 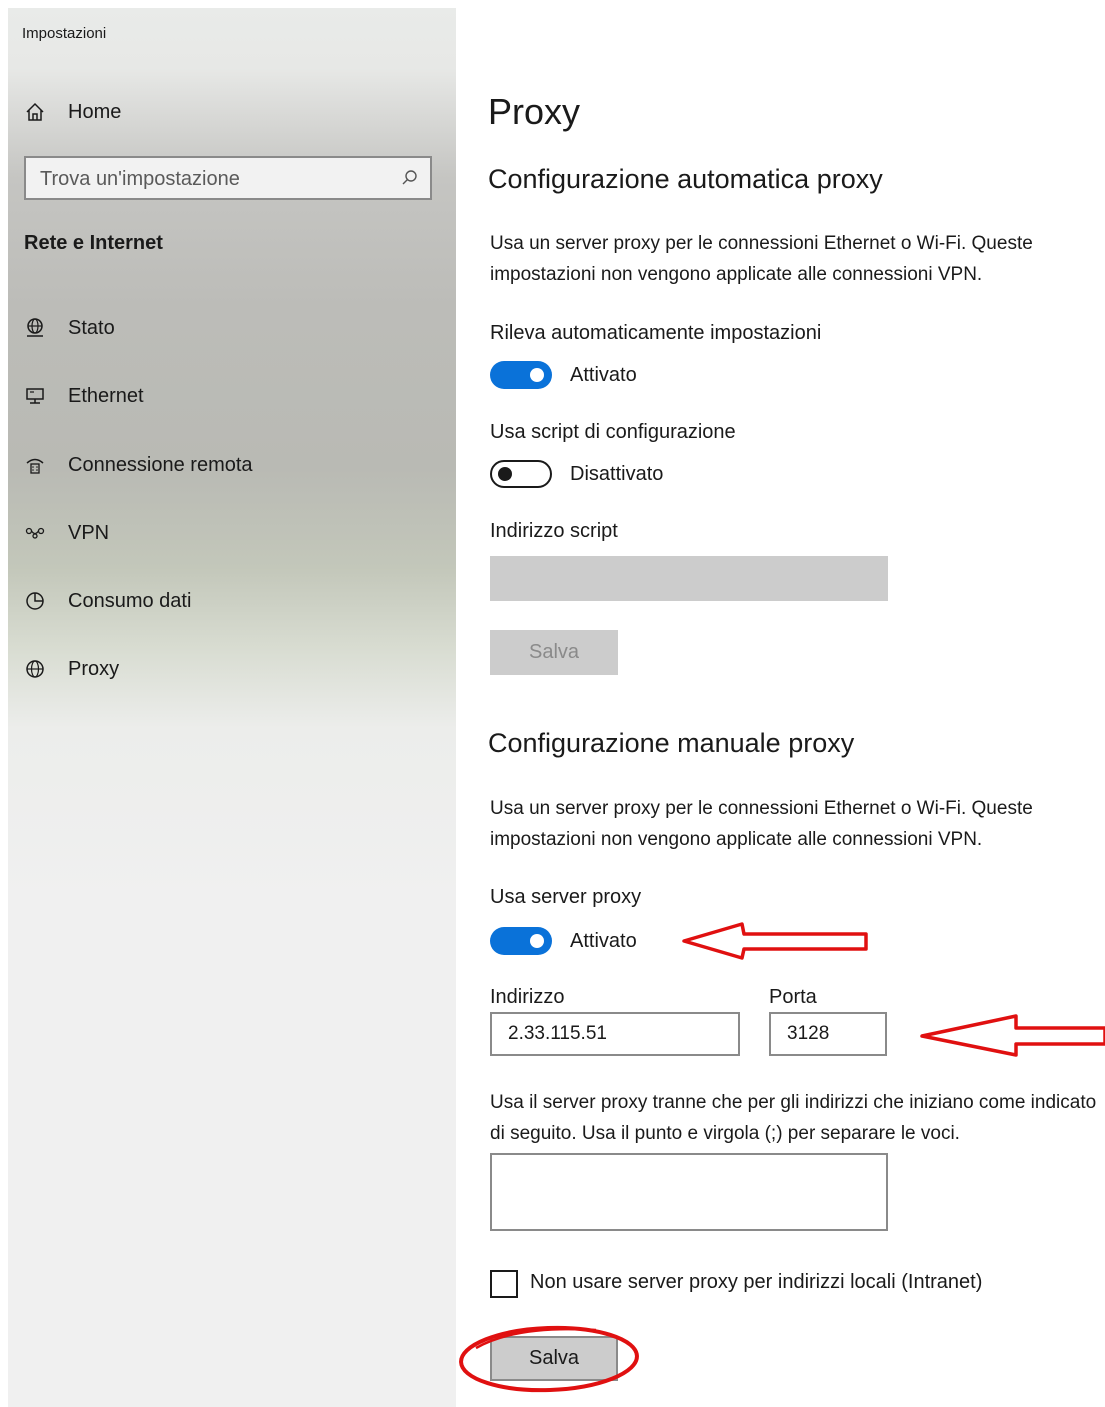 I want to click on sidebar-item-proxy: Proxy, so click(x=232, y=669).